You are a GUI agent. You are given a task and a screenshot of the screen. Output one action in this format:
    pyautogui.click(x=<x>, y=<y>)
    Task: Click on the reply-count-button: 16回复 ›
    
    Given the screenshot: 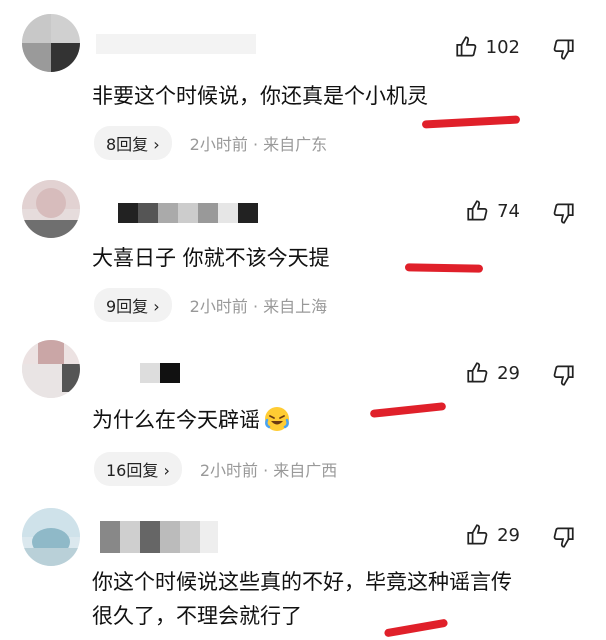 What is the action you would take?
    pyautogui.click(x=138, y=469)
    